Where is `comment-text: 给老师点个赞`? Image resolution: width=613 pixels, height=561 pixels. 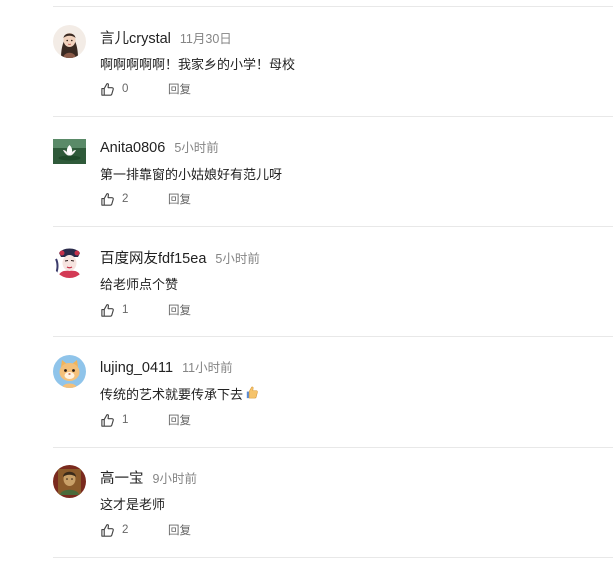 comment-text: 给老师点个赞 is located at coordinates (139, 284).